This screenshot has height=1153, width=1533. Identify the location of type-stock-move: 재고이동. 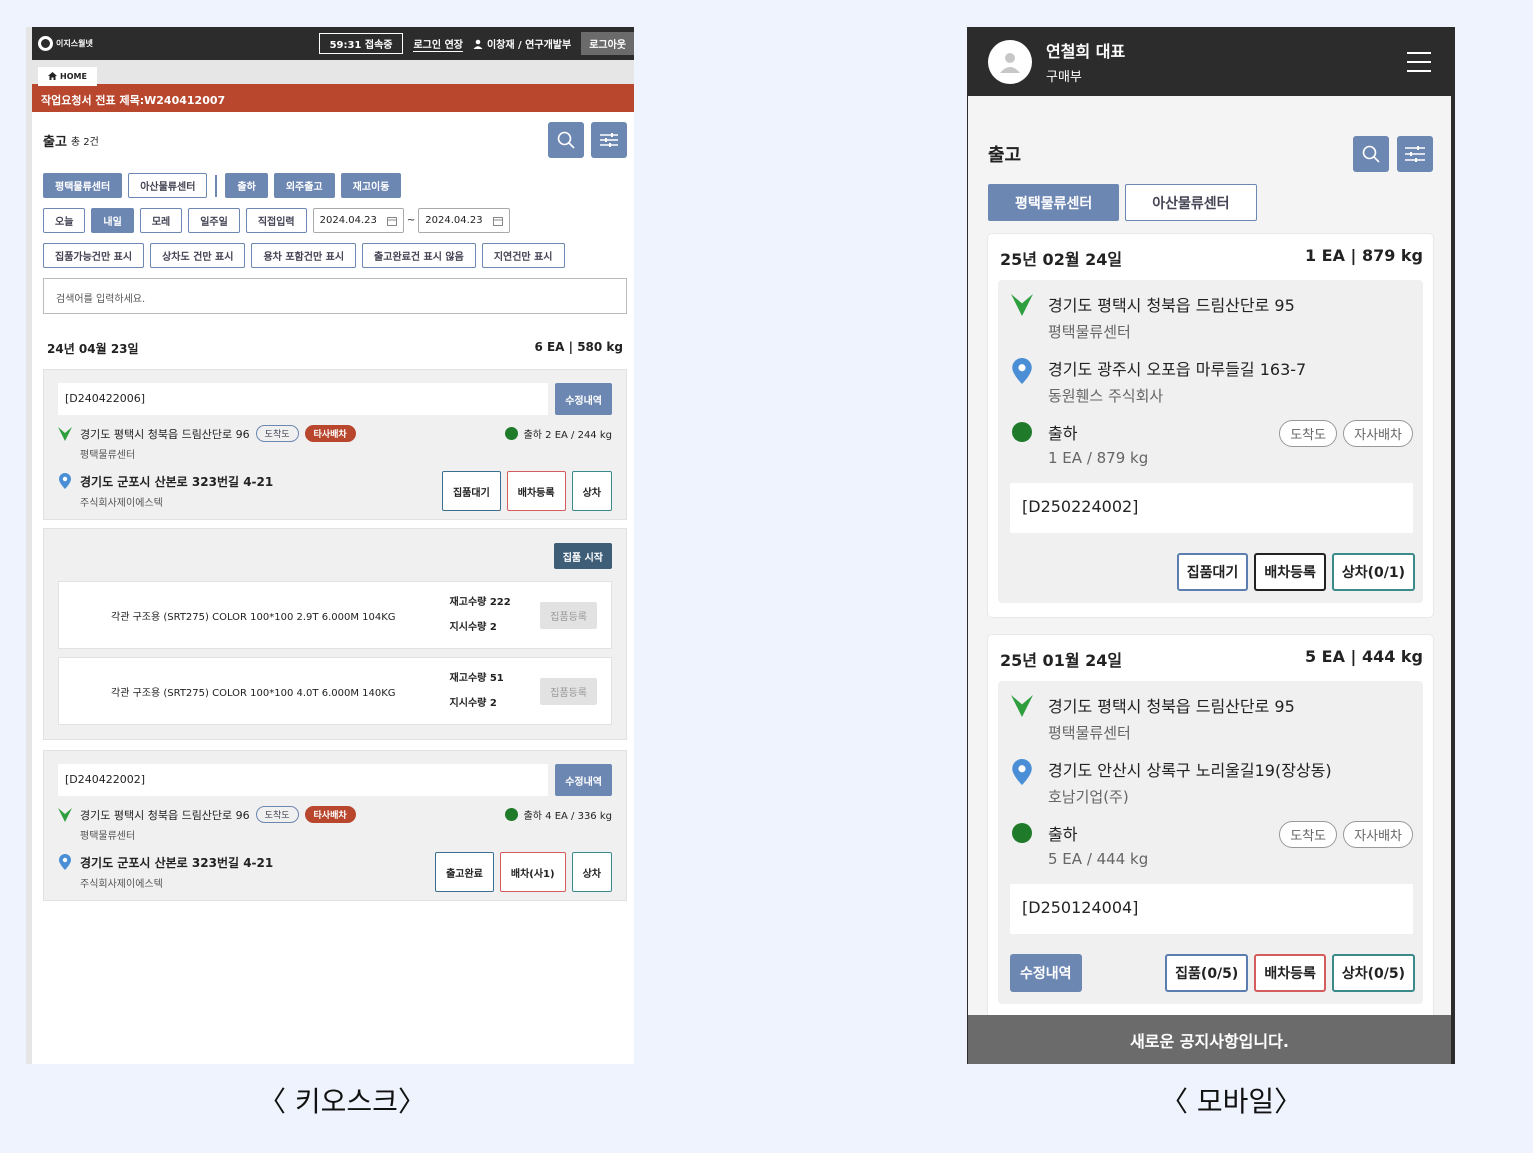
(371, 185).